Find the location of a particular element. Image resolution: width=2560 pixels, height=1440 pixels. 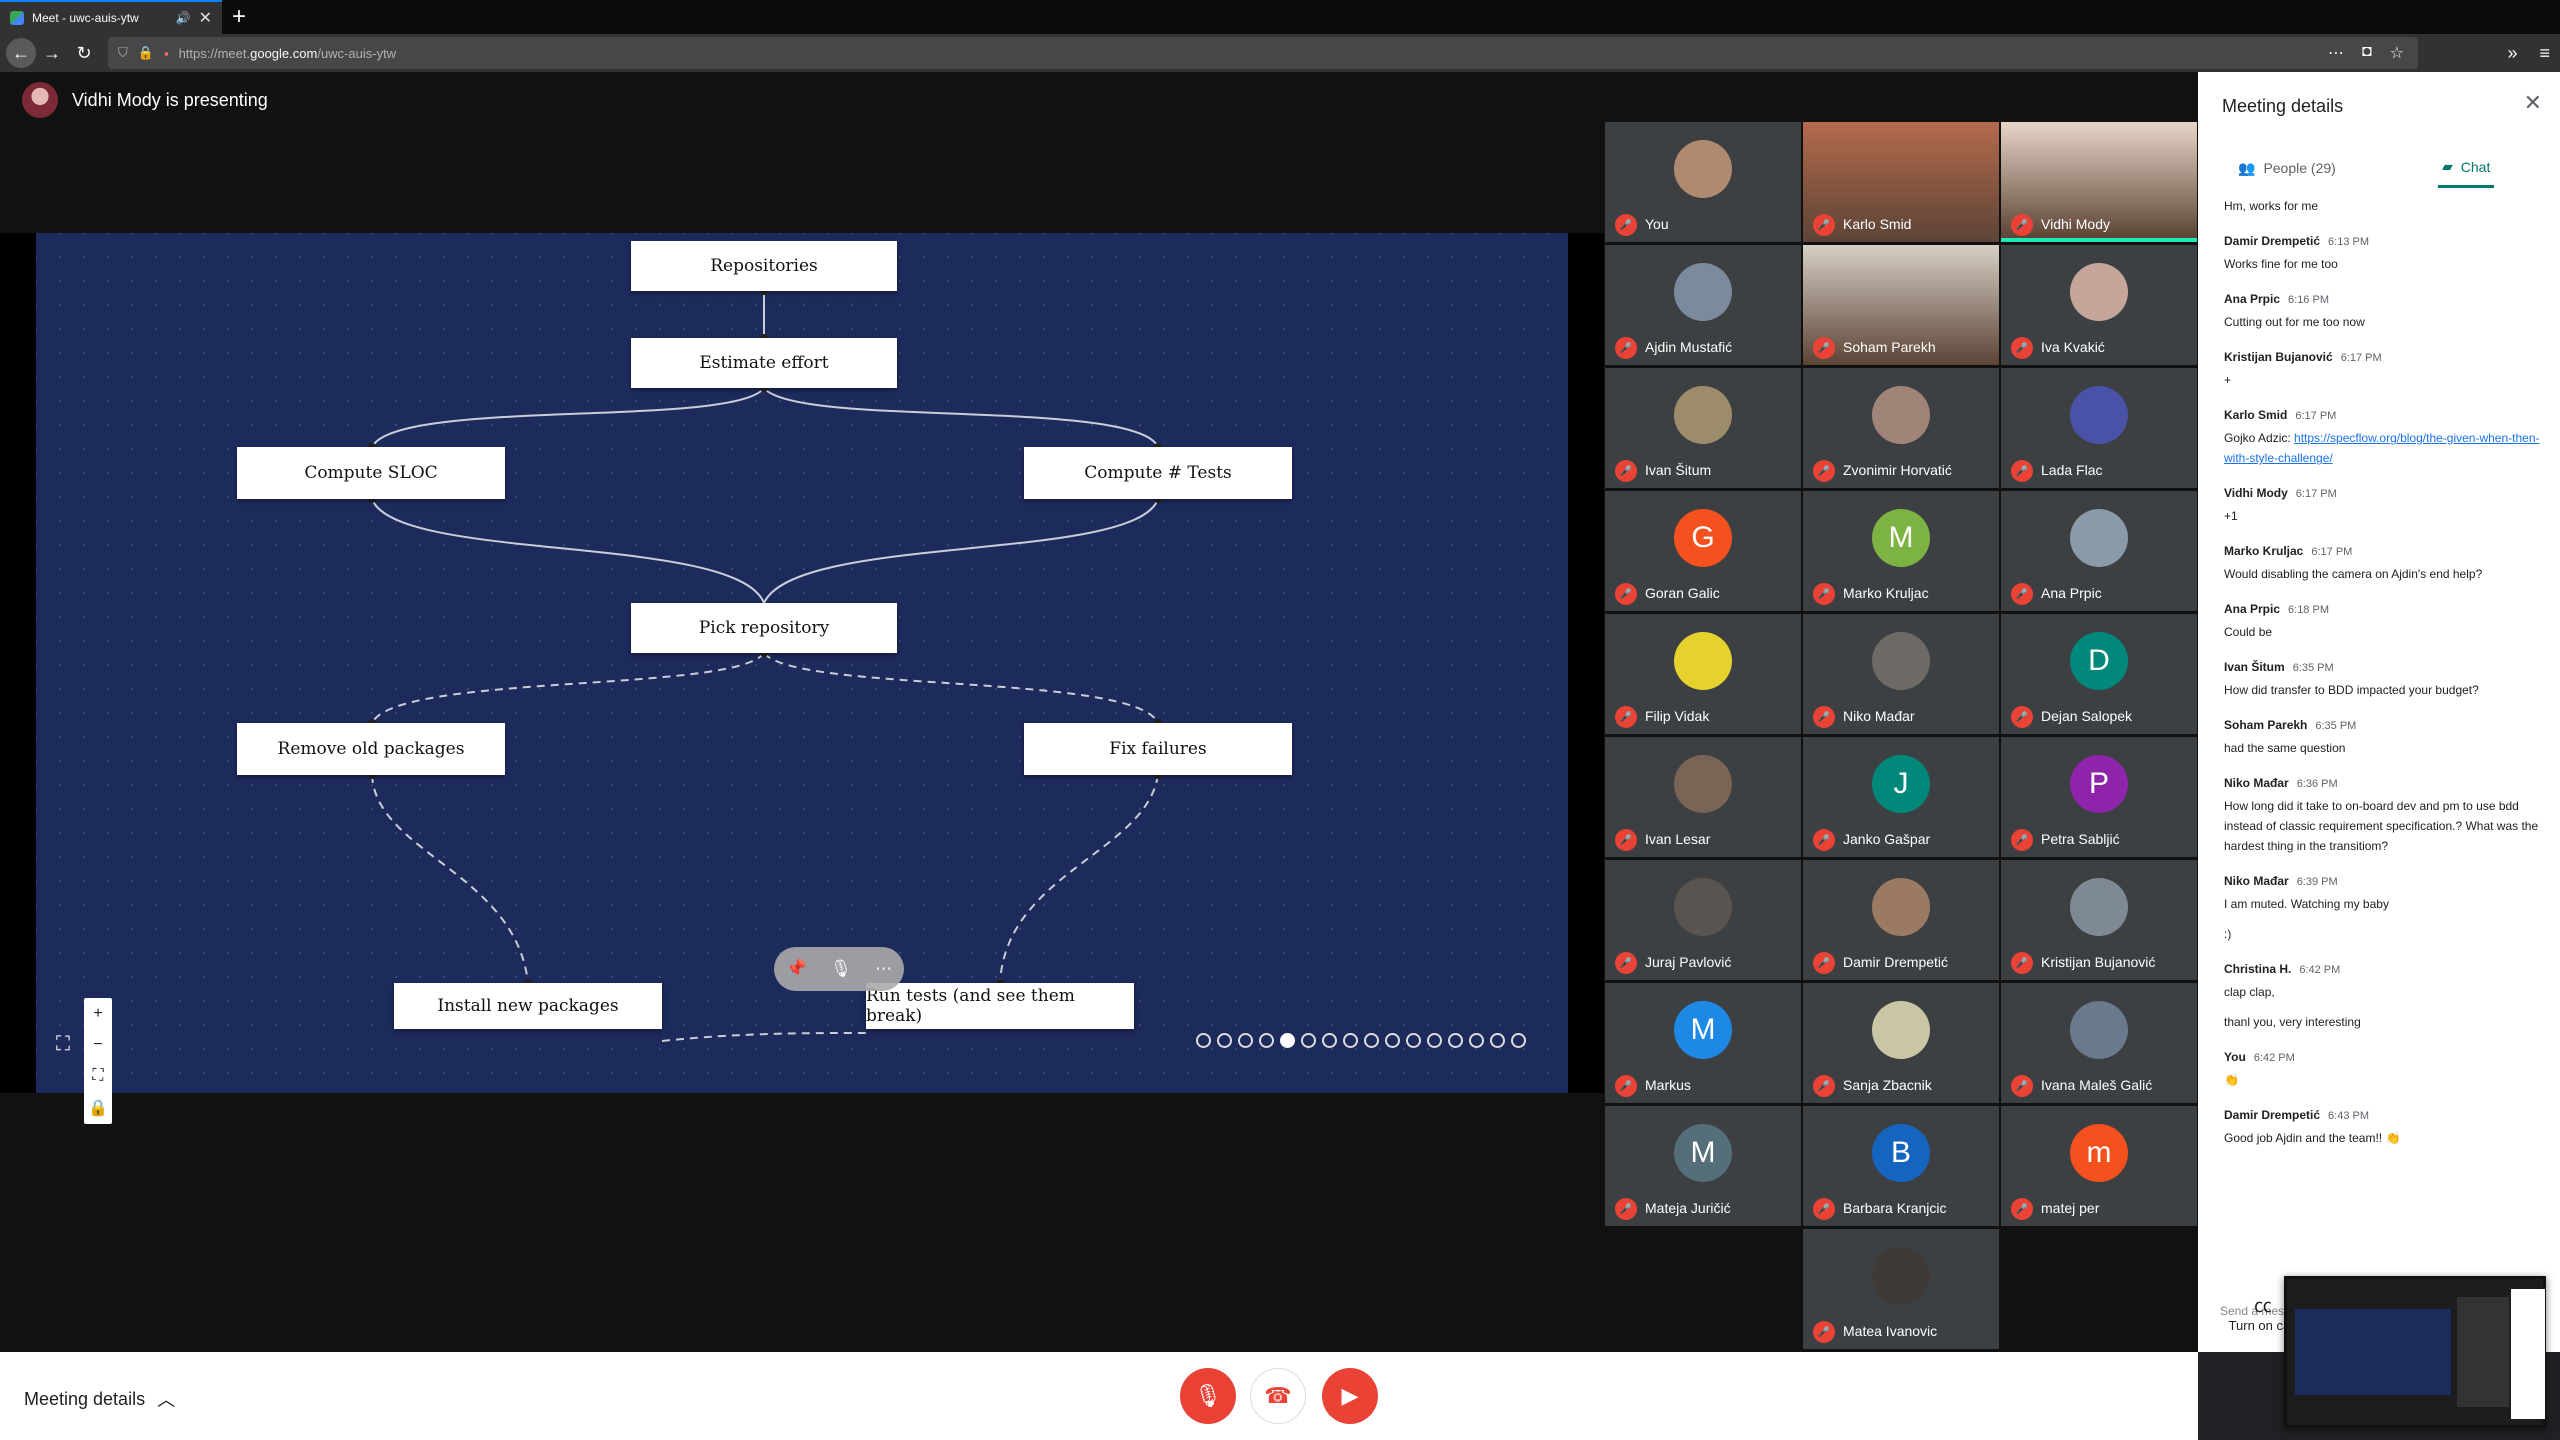

zoom-in-button: + is located at coordinates (97, 1014).